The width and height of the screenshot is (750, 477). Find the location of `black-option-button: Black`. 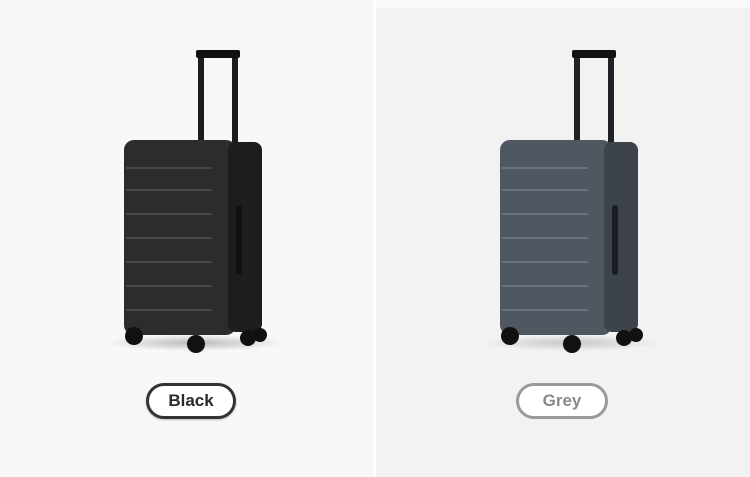

black-option-button: Black is located at coordinates (191, 401).